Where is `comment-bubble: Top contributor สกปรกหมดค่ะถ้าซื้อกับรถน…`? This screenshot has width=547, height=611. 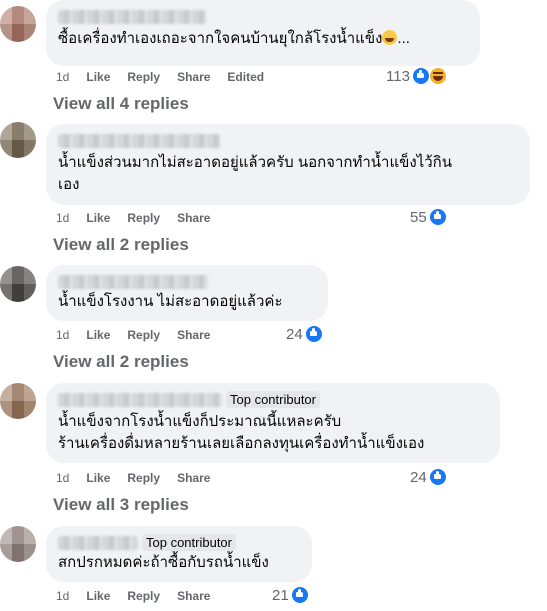 comment-bubble: Top contributor สกปรกหมดค่ะถ้าซื้อกับรถน… is located at coordinates (179, 554).